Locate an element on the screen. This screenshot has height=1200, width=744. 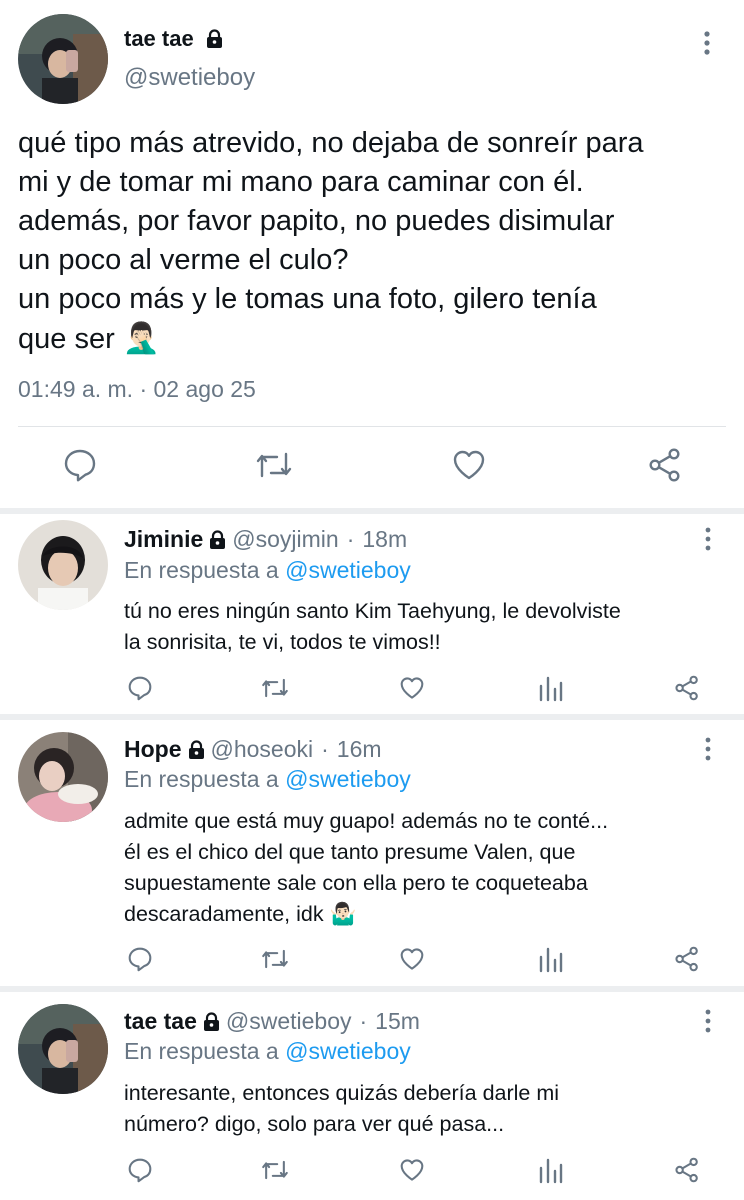
separator is located at coordinates (372, 426).